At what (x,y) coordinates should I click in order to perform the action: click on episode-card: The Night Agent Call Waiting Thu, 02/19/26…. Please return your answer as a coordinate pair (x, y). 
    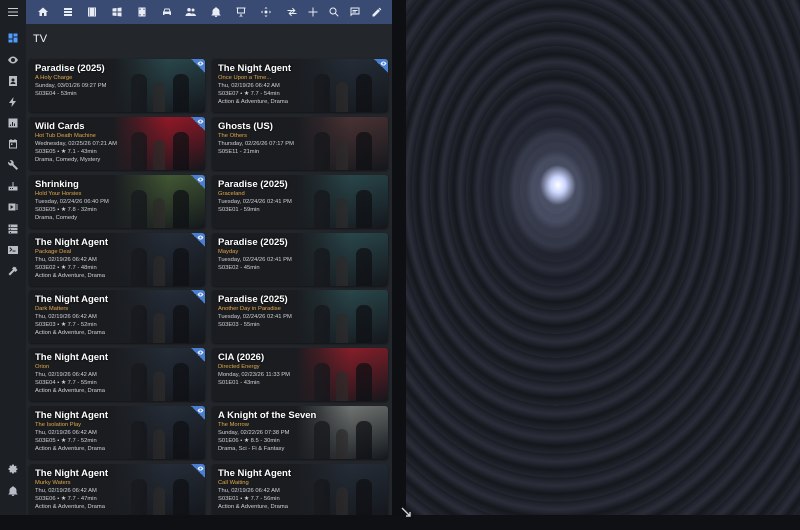
    Looking at the image, I should click on (300, 489).